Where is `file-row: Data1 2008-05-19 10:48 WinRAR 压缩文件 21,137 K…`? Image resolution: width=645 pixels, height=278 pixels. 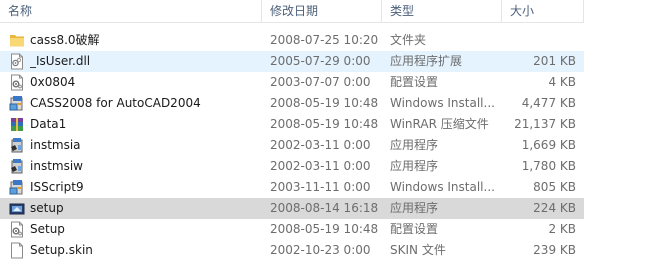
file-row: Data1 2008-05-19 10:48 WinRAR 压缩文件 21,137 K… is located at coordinates (292, 124).